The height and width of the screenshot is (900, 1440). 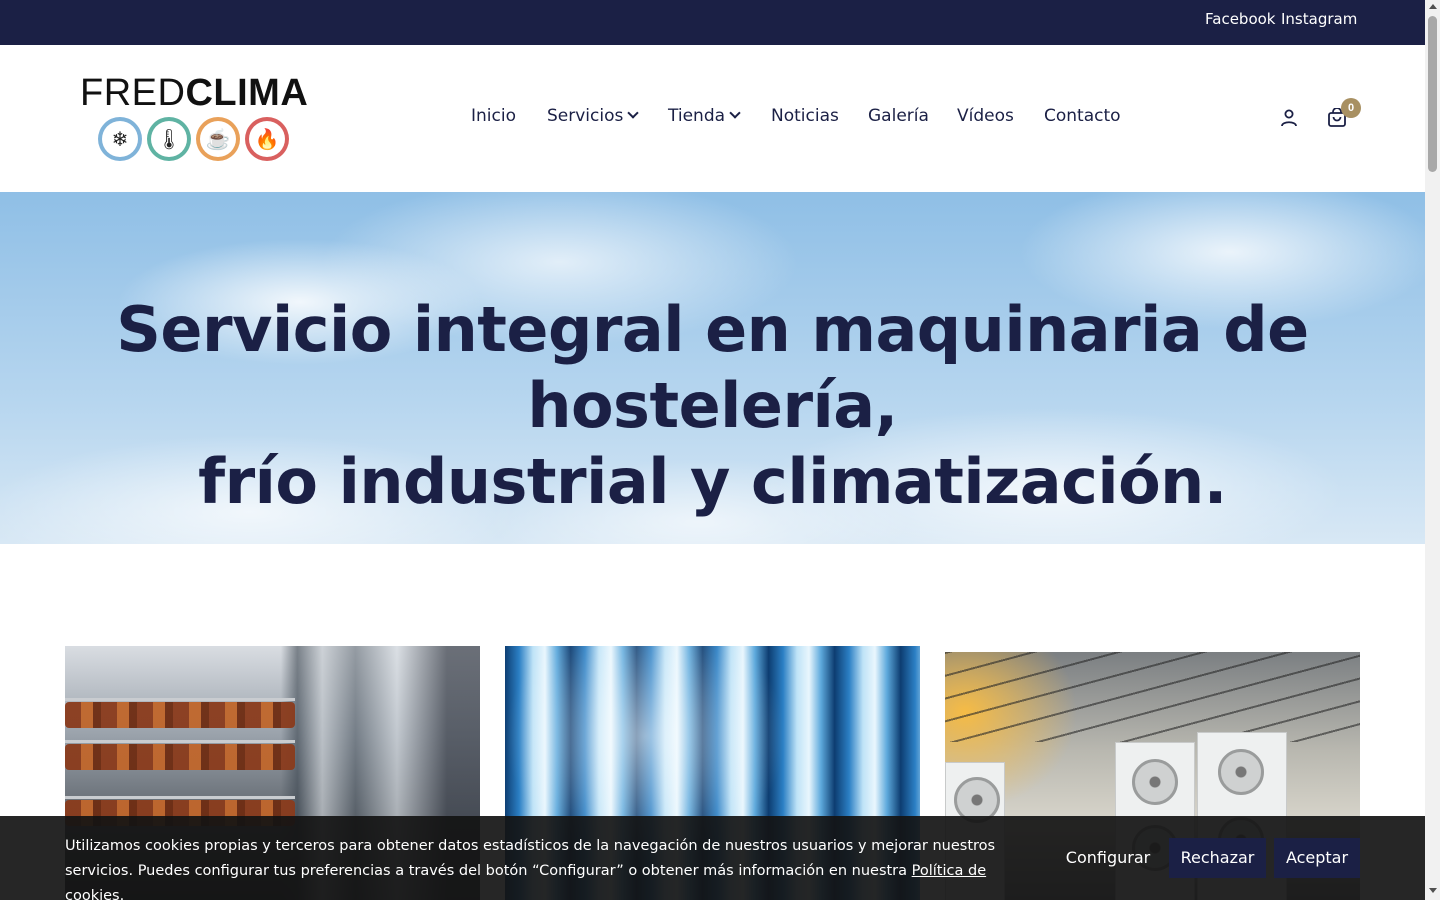 I want to click on top-bar: Facebook Instagram, so click(x=712, y=22).